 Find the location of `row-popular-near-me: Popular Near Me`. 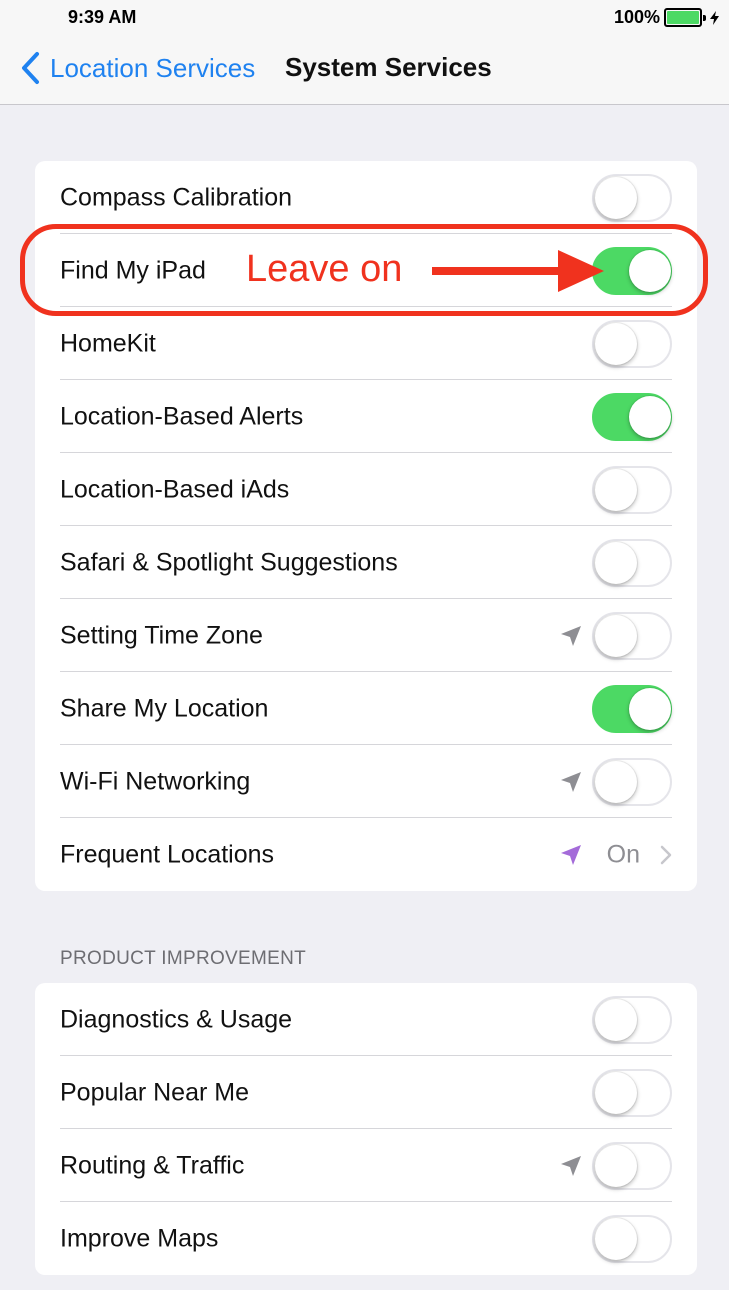

row-popular-near-me: Popular Near Me is located at coordinates (366, 1092).